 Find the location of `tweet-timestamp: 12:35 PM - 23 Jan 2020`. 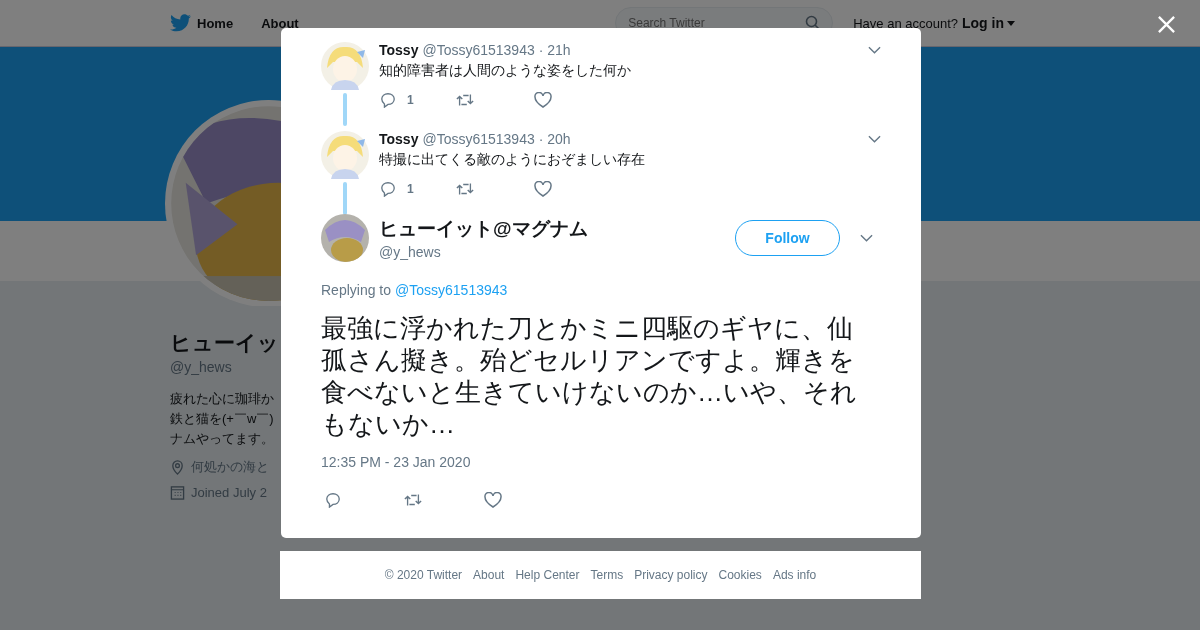

tweet-timestamp: 12:35 PM - 23 Jan 2020 is located at coordinates (396, 462).